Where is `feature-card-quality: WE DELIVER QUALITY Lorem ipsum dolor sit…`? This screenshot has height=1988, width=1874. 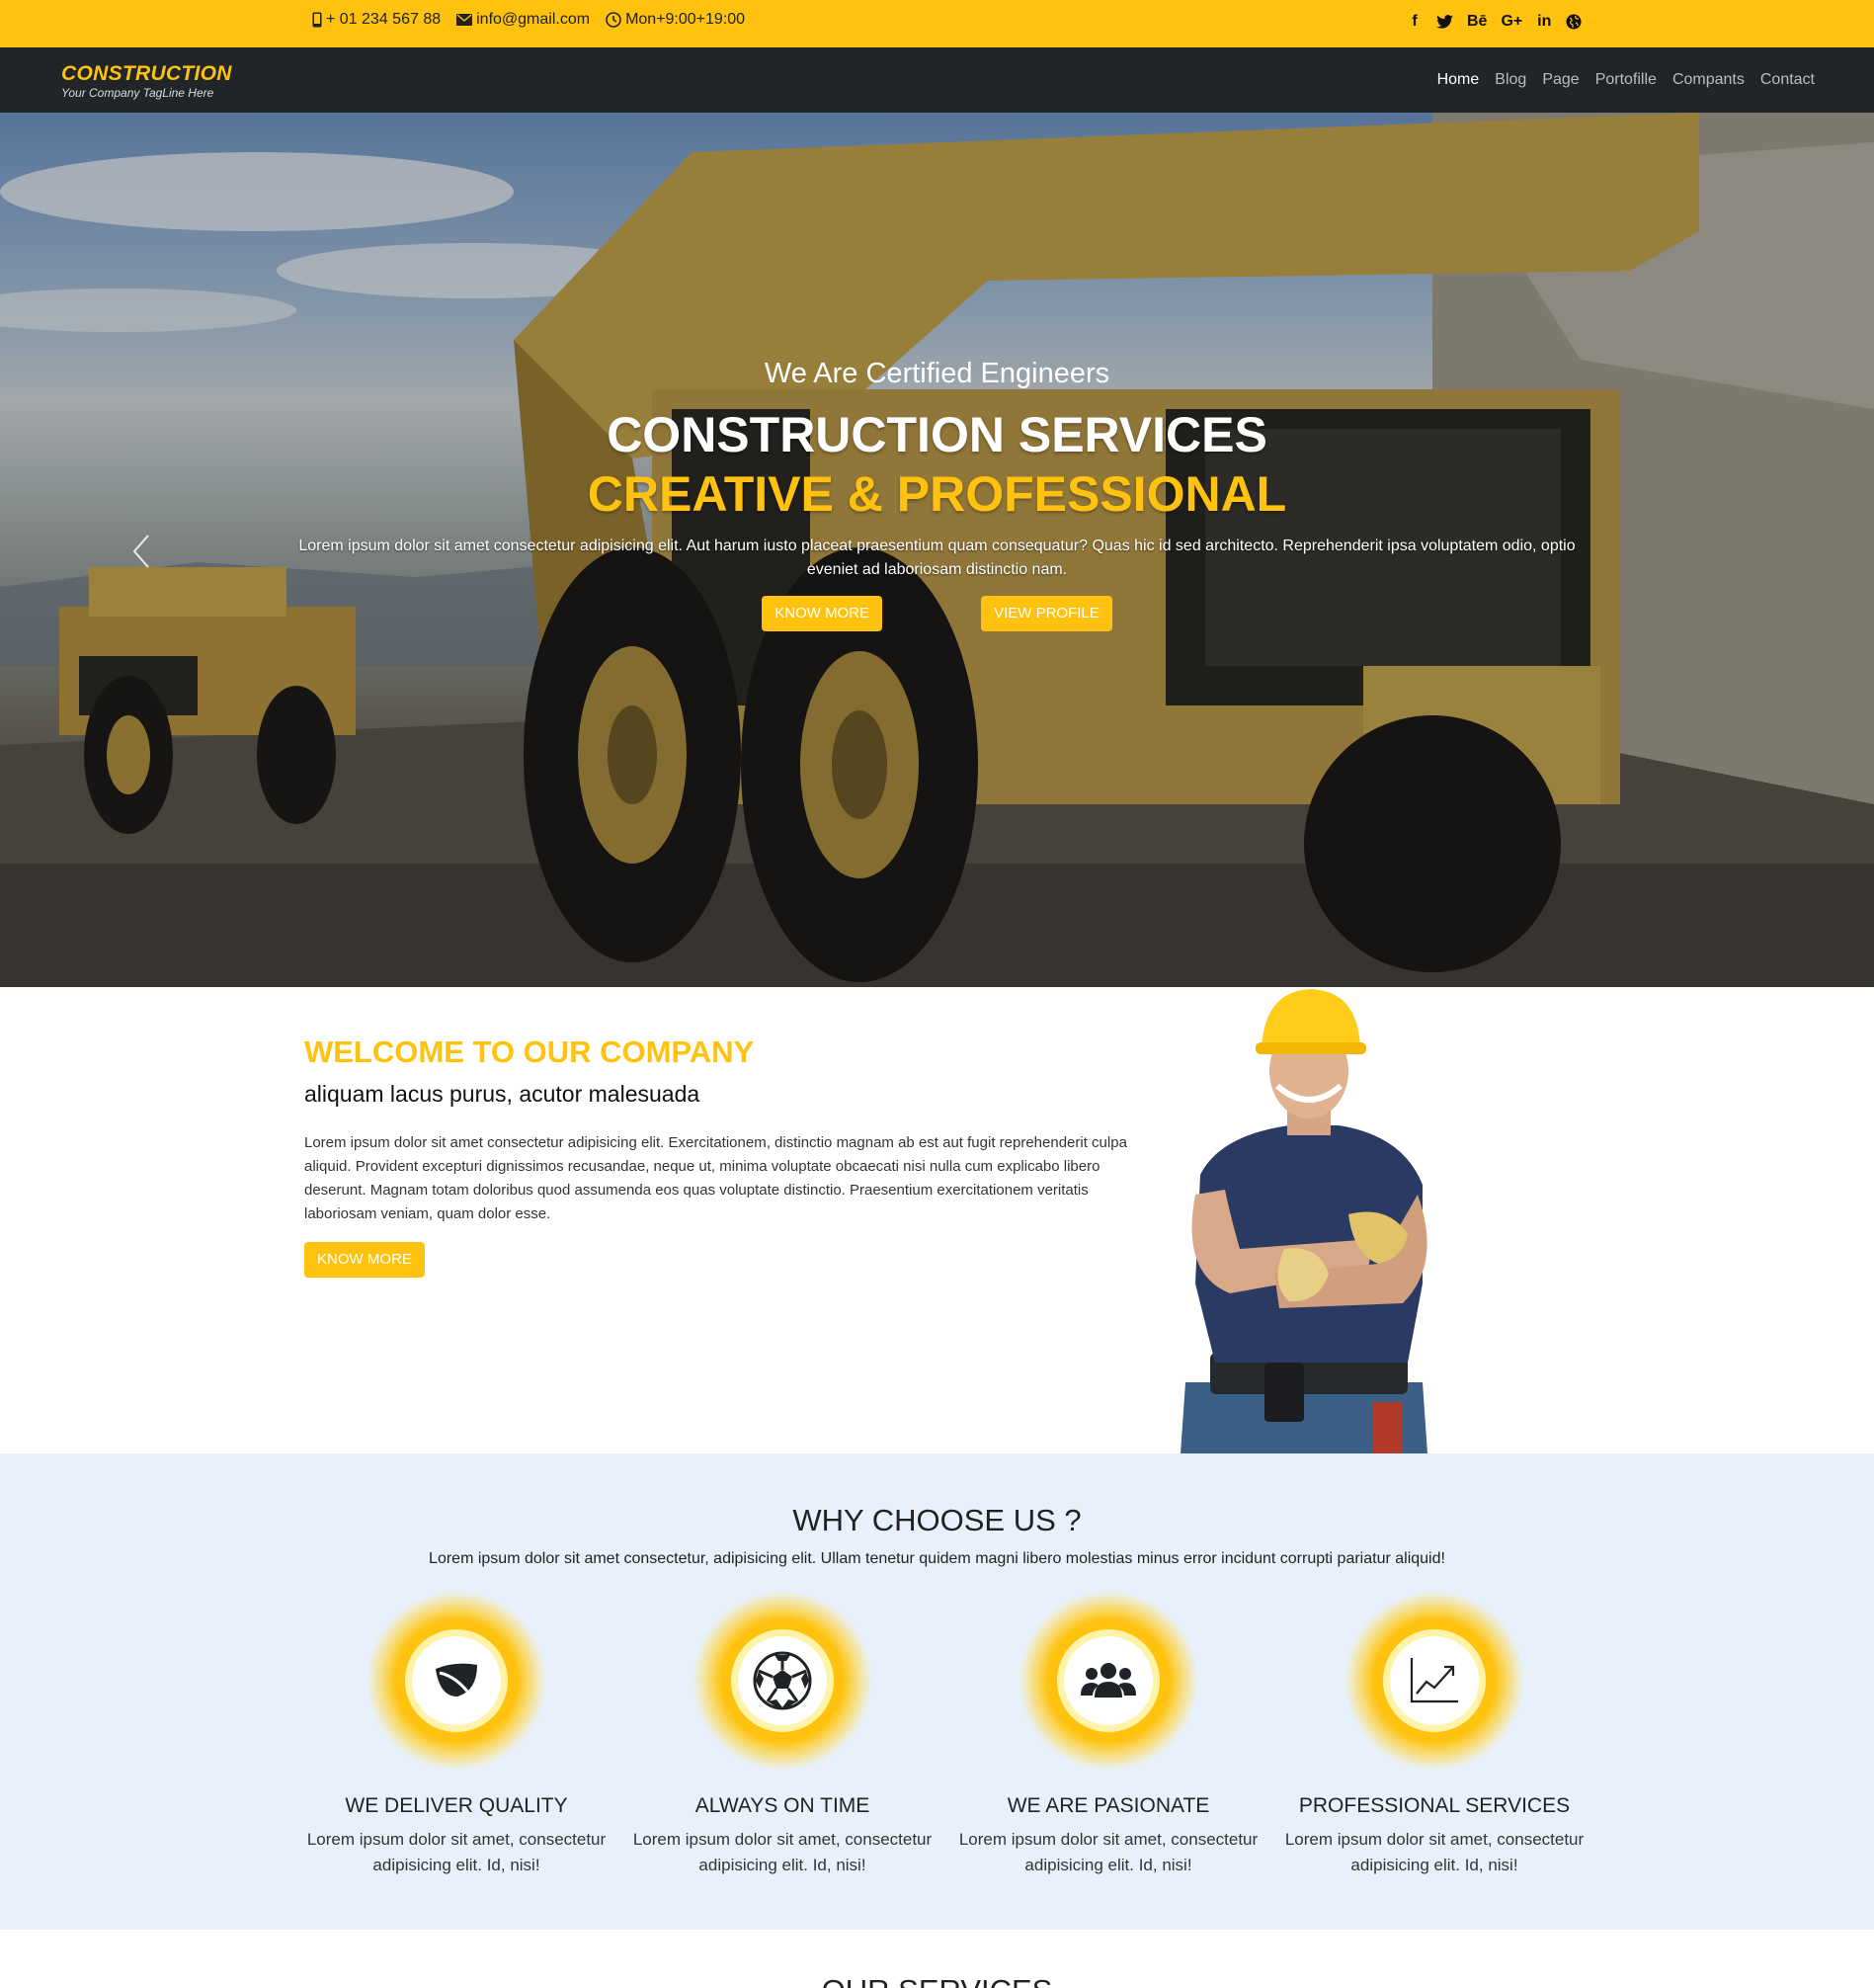 feature-card-quality: WE DELIVER QUALITY Lorem ipsum dolor sit… is located at coordinates (456, 1740).